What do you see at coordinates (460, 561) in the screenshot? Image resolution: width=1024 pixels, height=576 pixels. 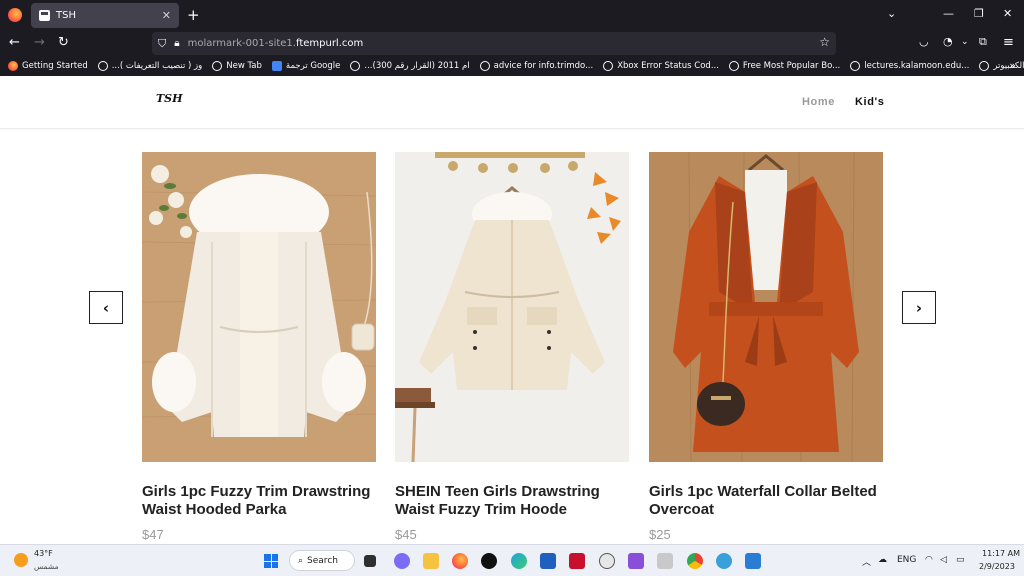 I see `firefox-taskbar-icon` at bounding box center [460, 561].